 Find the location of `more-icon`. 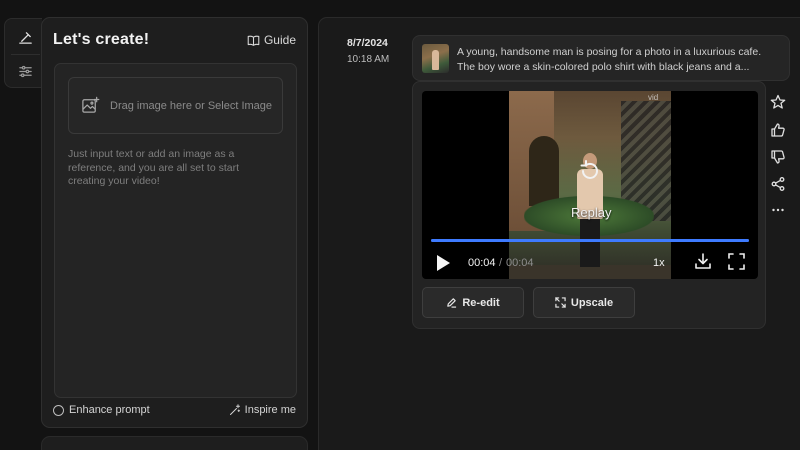

more-icon is located at coordinates (778, 210).